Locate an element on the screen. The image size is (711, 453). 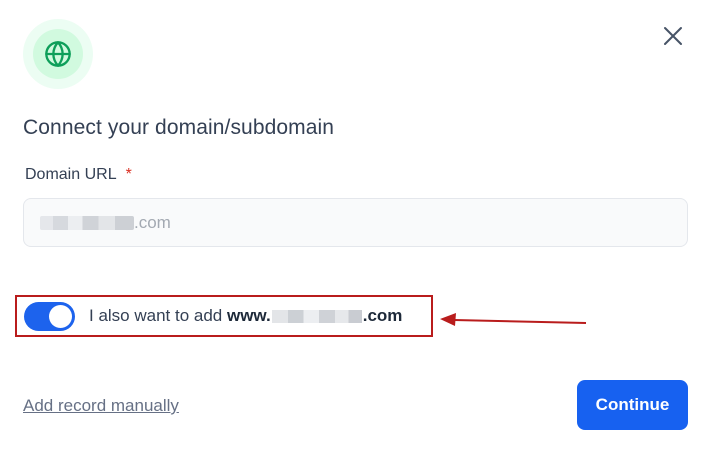
add-www-label: I also want to add www. .com is located at coordinates (245, 316).